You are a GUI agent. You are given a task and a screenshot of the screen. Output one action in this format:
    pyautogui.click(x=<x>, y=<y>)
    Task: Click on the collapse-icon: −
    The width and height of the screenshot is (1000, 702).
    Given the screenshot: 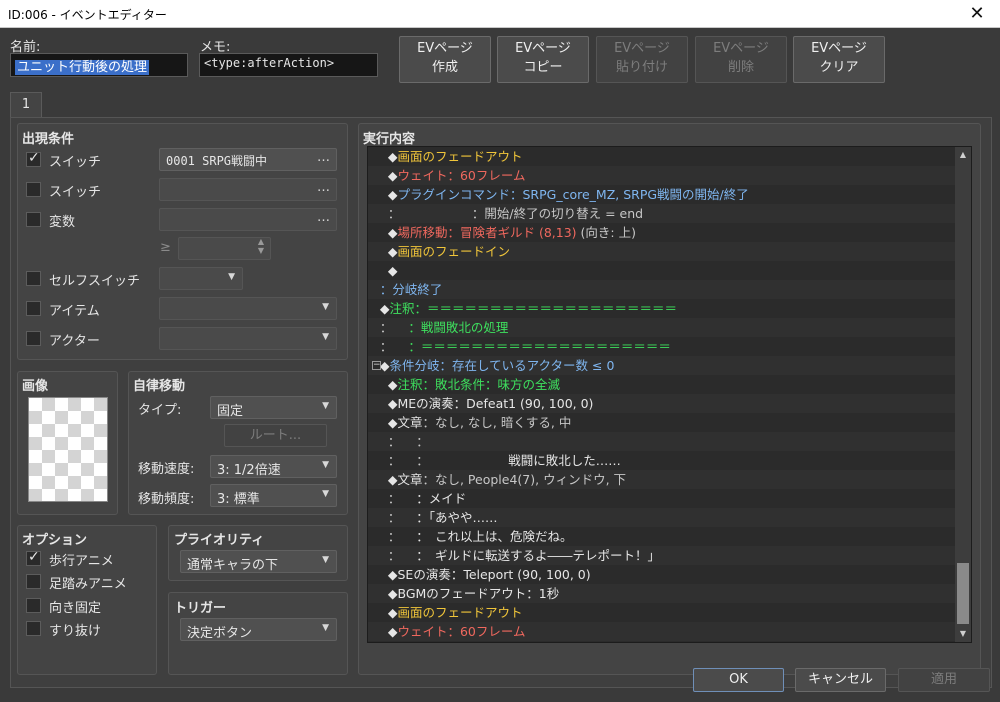 What is the action you would take?
    pyautogui.click(x=376, y=365)
    